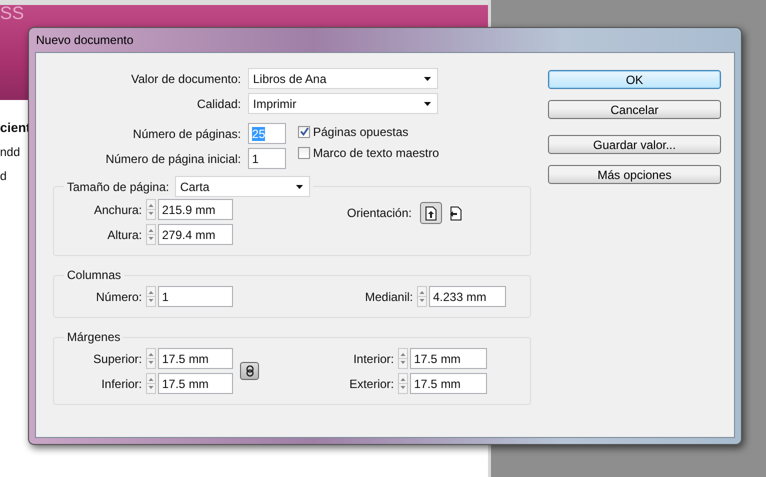 This screenshot has width=766, height=477. Describe the element at coordinates (371, 383) in the screenshot. I see `field-label: Exterior:` at that location.